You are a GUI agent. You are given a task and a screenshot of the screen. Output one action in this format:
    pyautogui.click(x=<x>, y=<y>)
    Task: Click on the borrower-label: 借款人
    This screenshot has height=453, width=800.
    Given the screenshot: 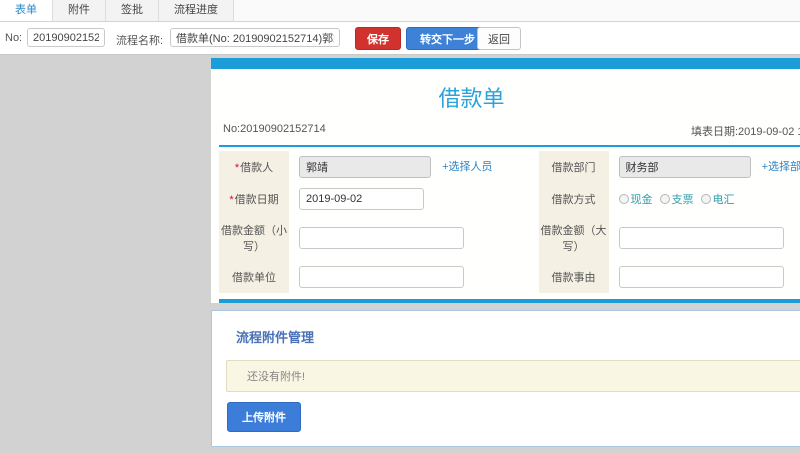 What is the action you would take?
    pyautogui.click(x=257, y=168)
    